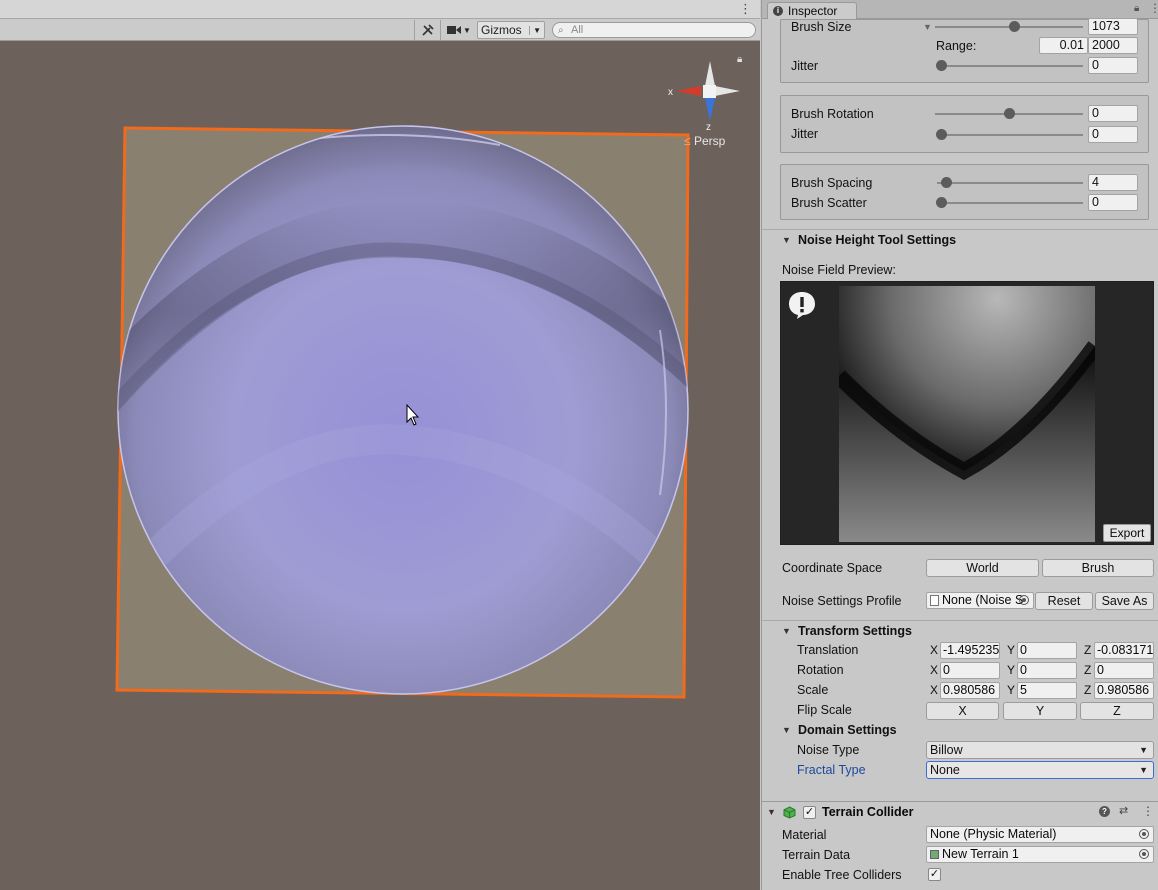 Image resolution: width=1158 pixels, height=890 pixels. Describe the element at coordinates (960, 730) in the screenshot. I see `domain-settings-header: ▼ Domain Settings` at that location.